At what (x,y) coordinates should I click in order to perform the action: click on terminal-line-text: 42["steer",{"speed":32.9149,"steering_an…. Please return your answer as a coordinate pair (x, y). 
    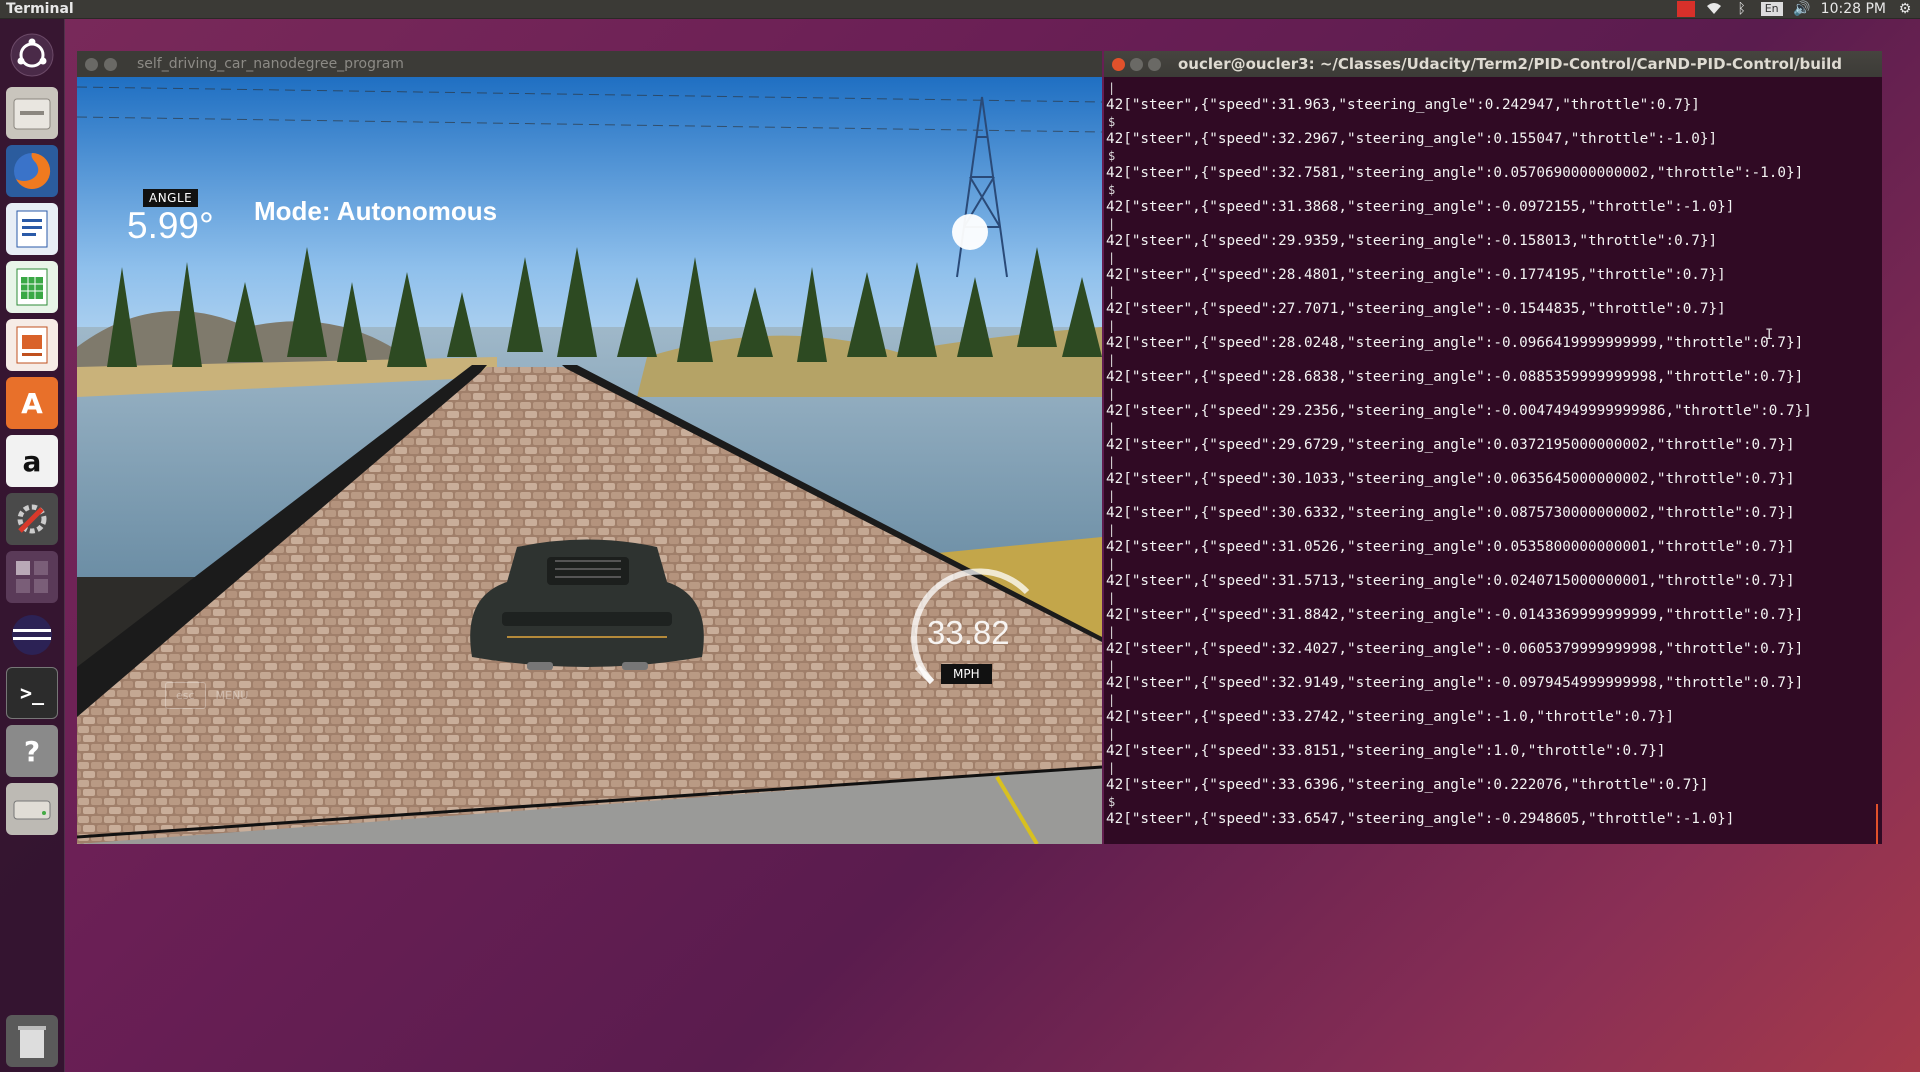
    Looking at the image, I should click on (1455, 683).